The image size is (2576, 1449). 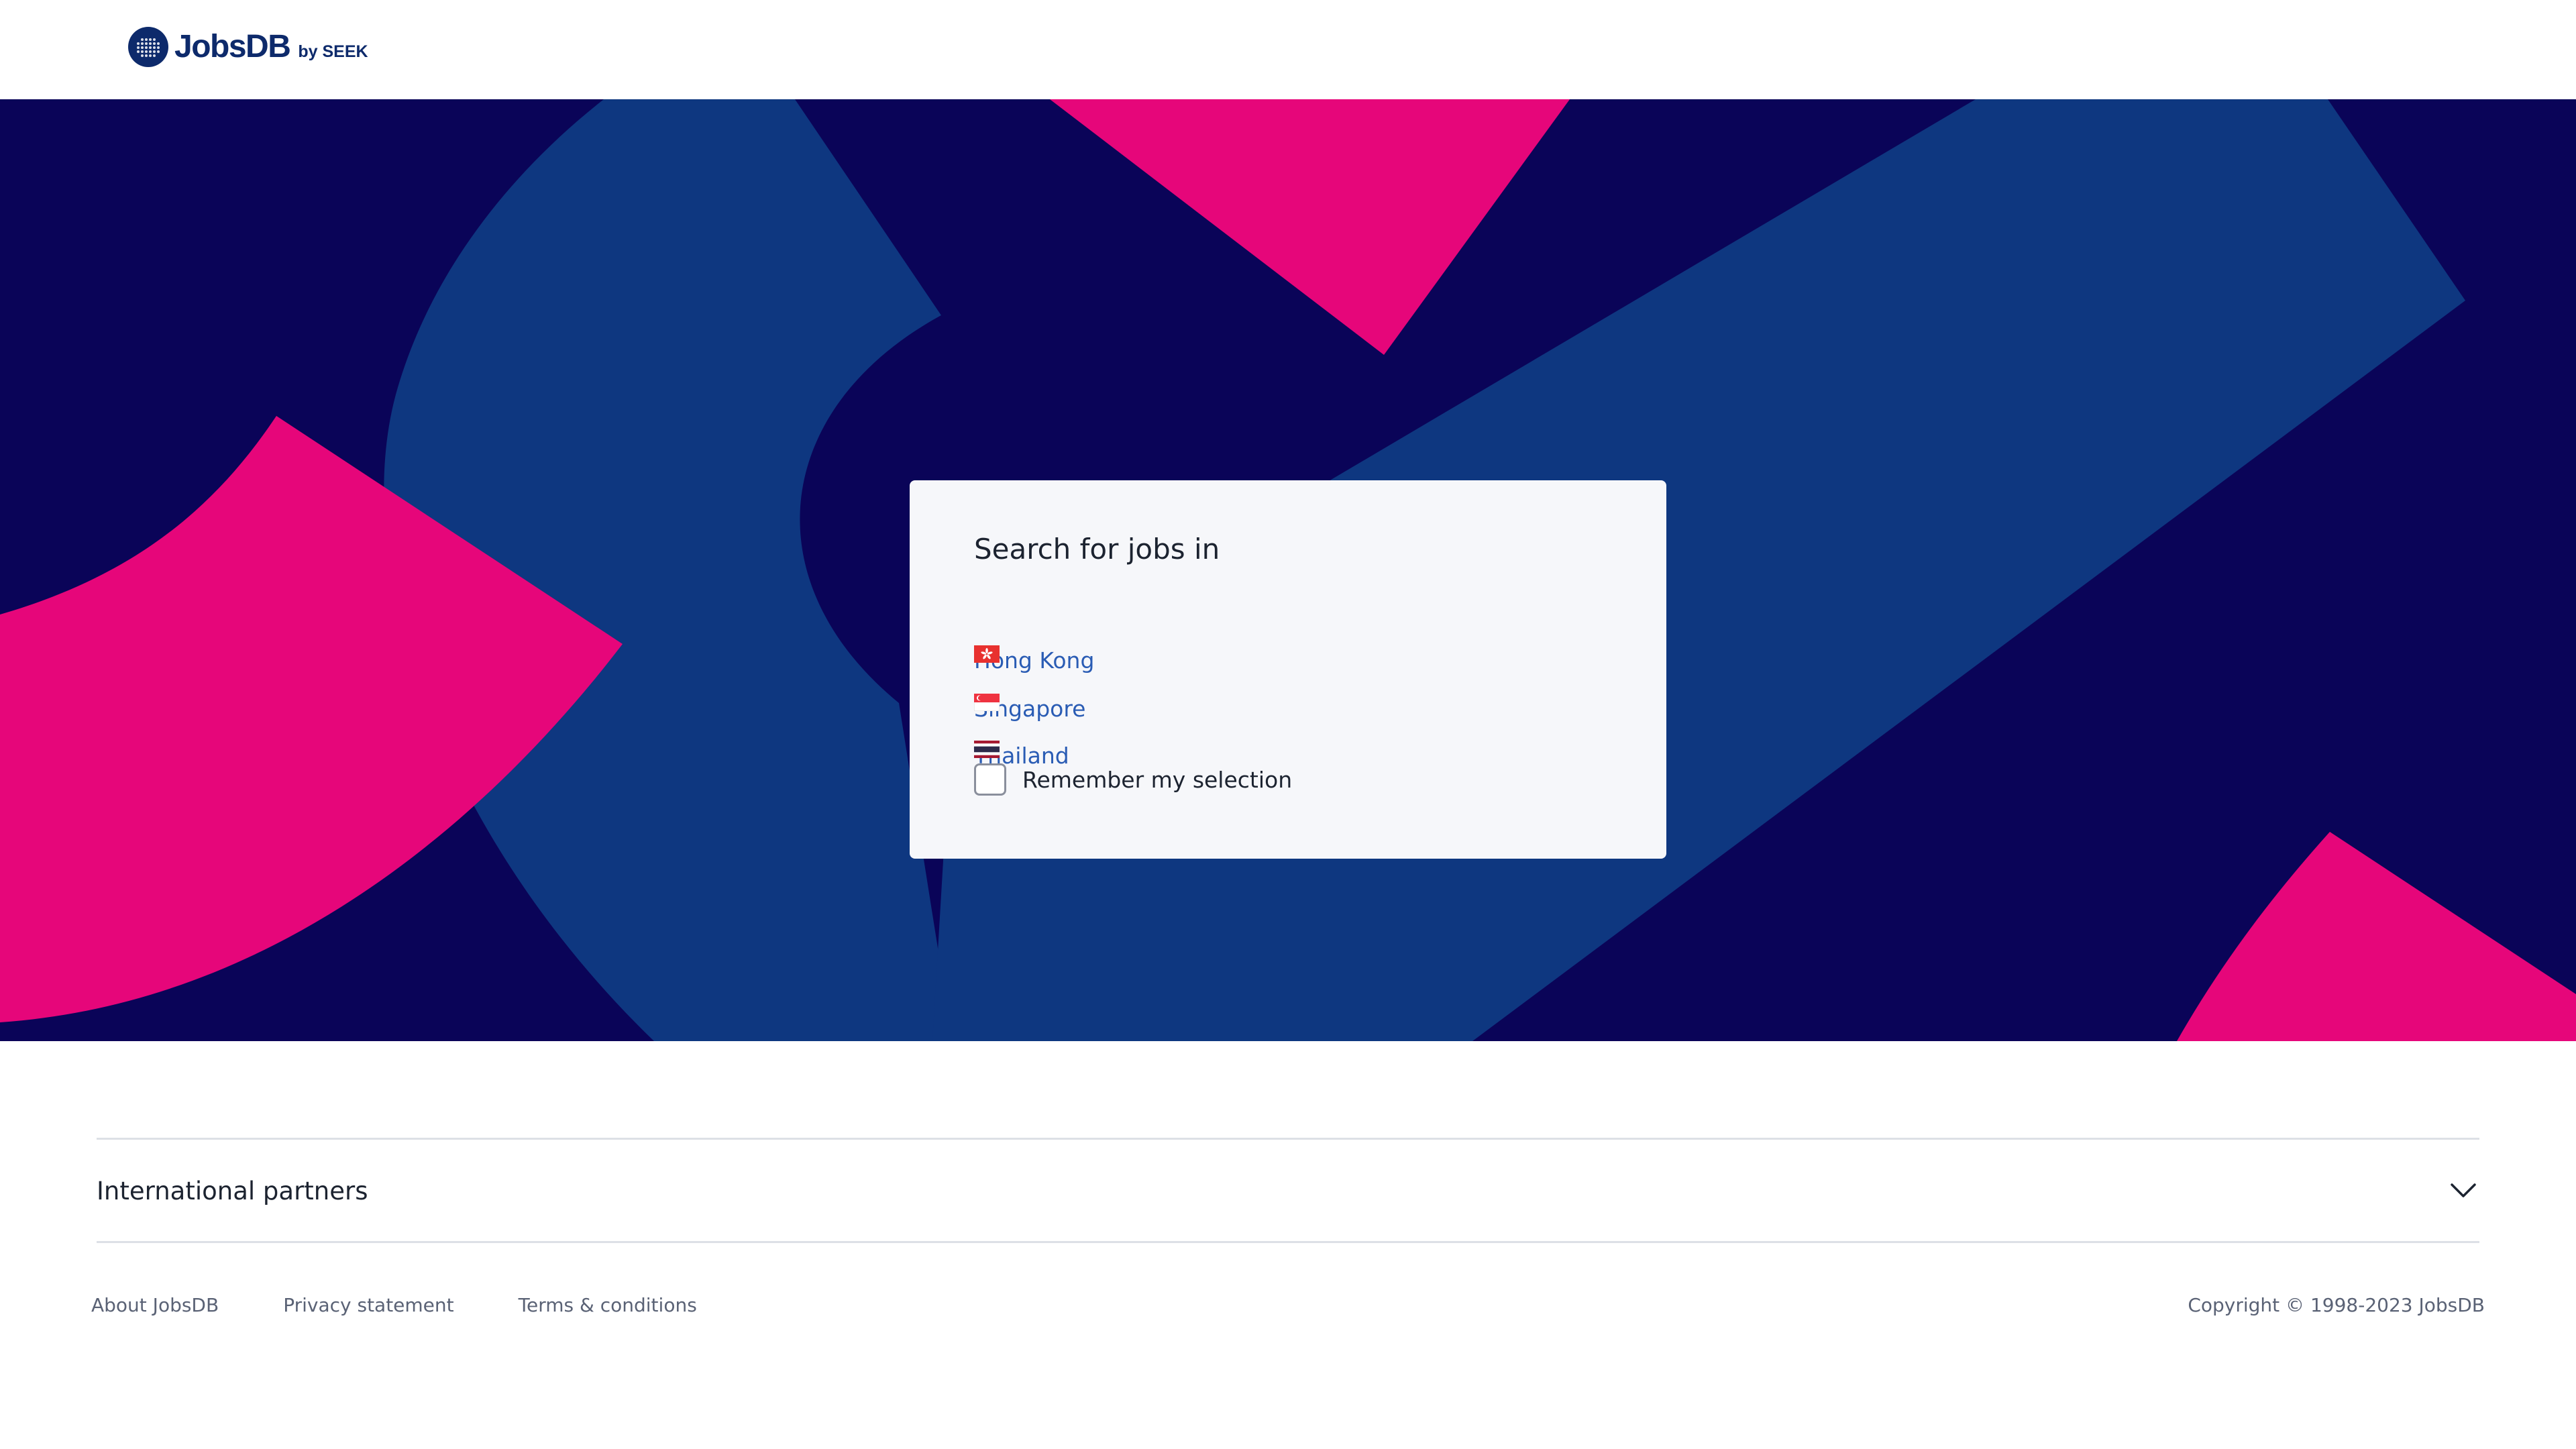 I want to click on remember-selection: Remember my selection, so click(x=1133, y=779).